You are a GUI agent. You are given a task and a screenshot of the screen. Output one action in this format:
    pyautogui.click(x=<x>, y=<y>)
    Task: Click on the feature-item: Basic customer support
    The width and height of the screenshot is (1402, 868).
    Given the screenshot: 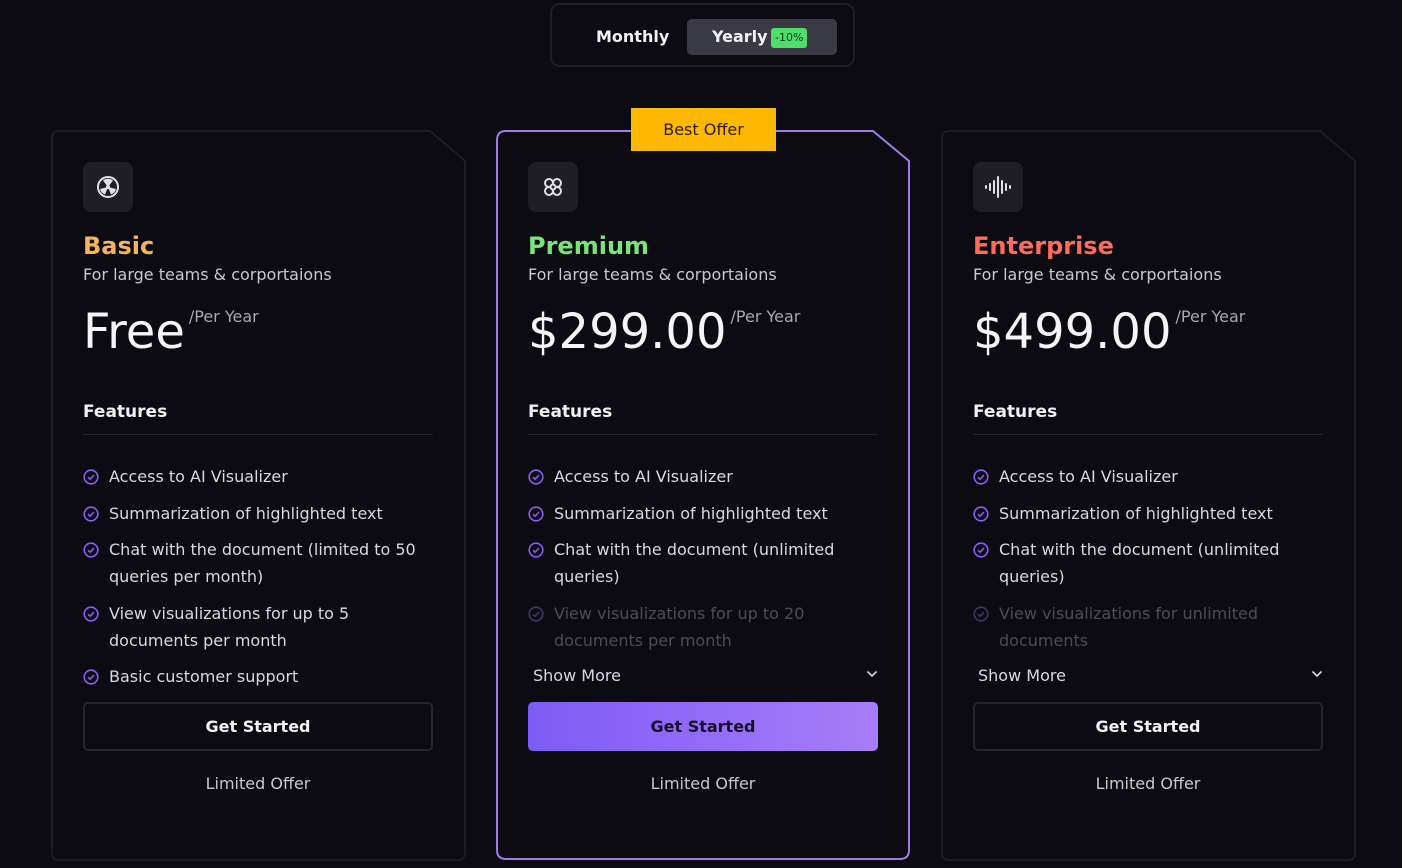 What is the action you would take?
    pyautogui.click(x=258, y=677)
    